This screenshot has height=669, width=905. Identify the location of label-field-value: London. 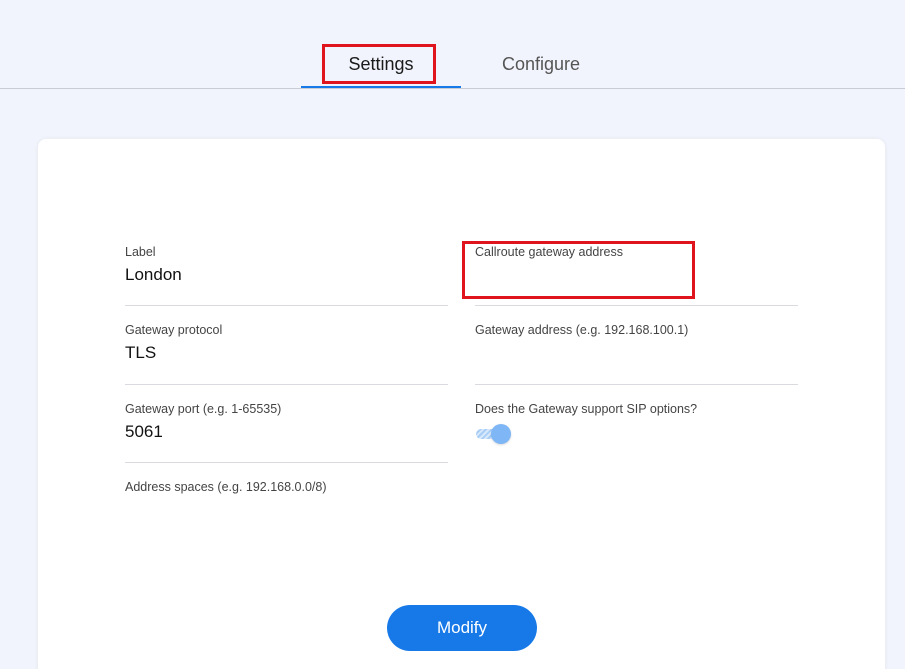
(153, 275).